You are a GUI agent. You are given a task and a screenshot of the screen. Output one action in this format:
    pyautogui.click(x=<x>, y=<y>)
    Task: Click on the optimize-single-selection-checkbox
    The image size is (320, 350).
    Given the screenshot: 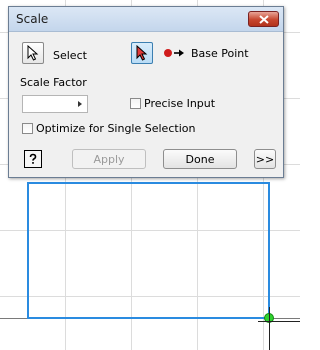 What is the action you would take?
    pyautogui.click(x=27, y=128)
    